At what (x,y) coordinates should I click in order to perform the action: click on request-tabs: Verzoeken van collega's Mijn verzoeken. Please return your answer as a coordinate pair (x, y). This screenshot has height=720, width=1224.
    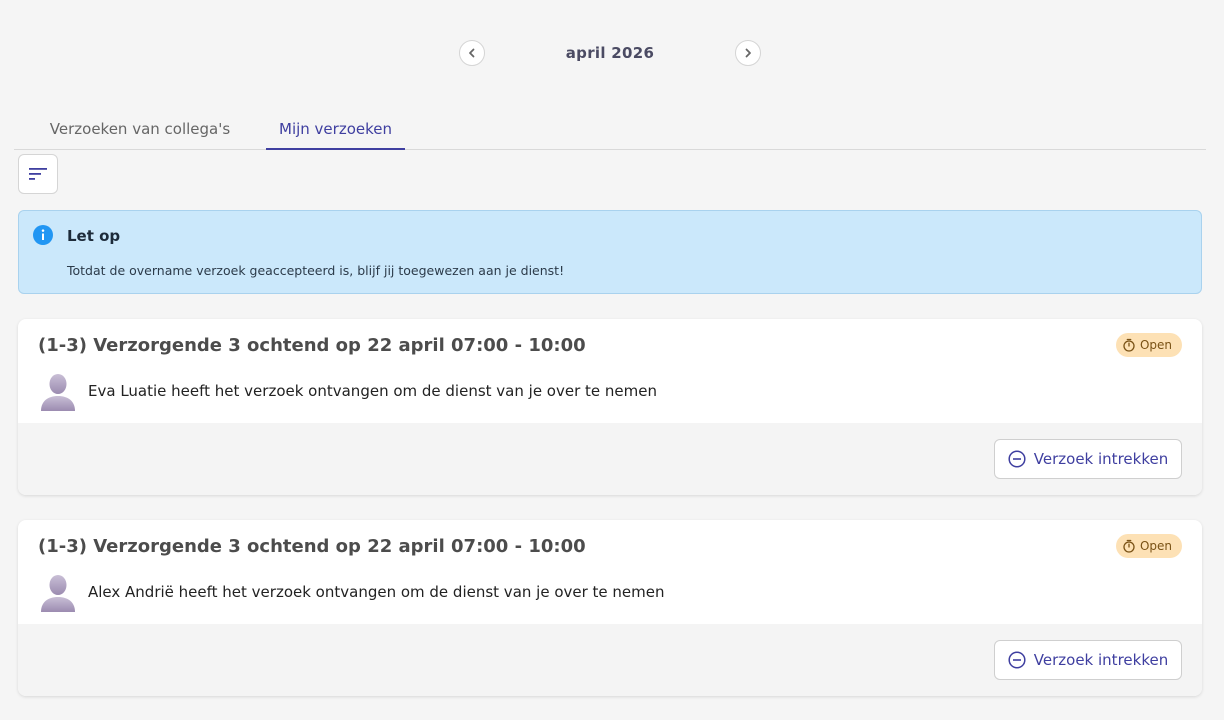
    Looking at the image, I should click on (610, 129).